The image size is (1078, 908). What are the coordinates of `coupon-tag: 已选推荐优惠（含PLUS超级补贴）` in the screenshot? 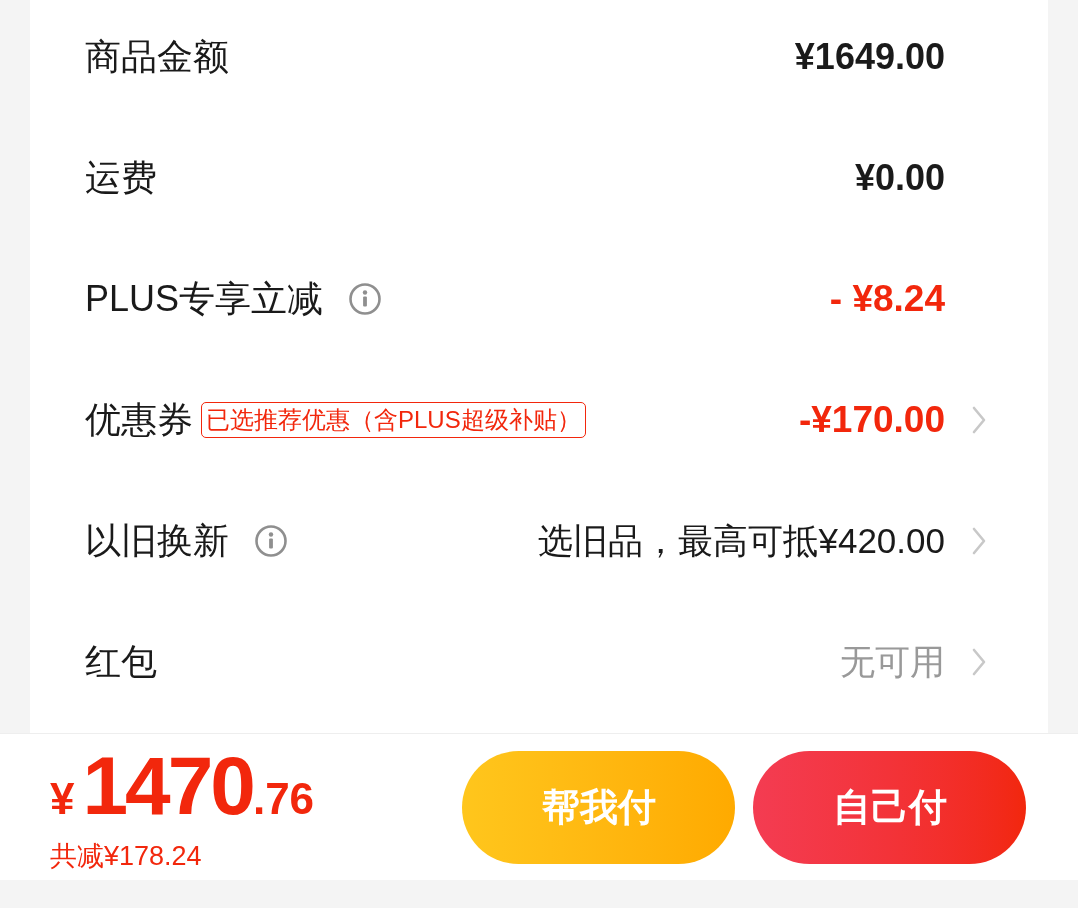 It's located at (393, 419).